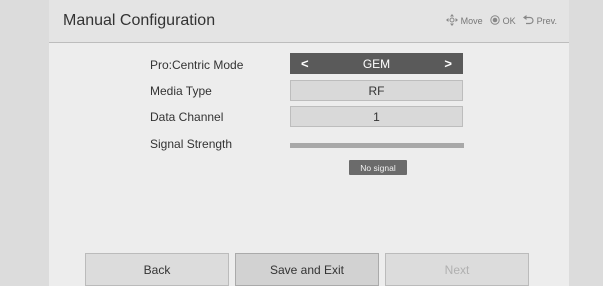  Describe the element at coordinates (377, 145) in the screenshot. I see `signal-strength-bar` at that location.